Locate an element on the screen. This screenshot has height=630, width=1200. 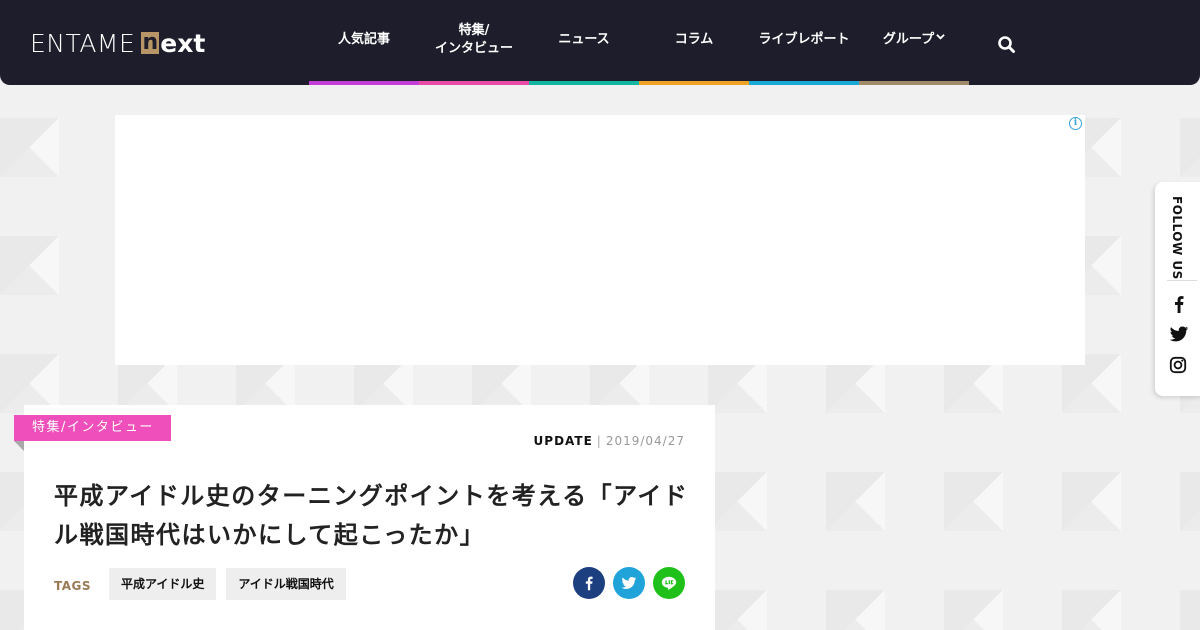
search-icon is located at coordinates (1006, 44).